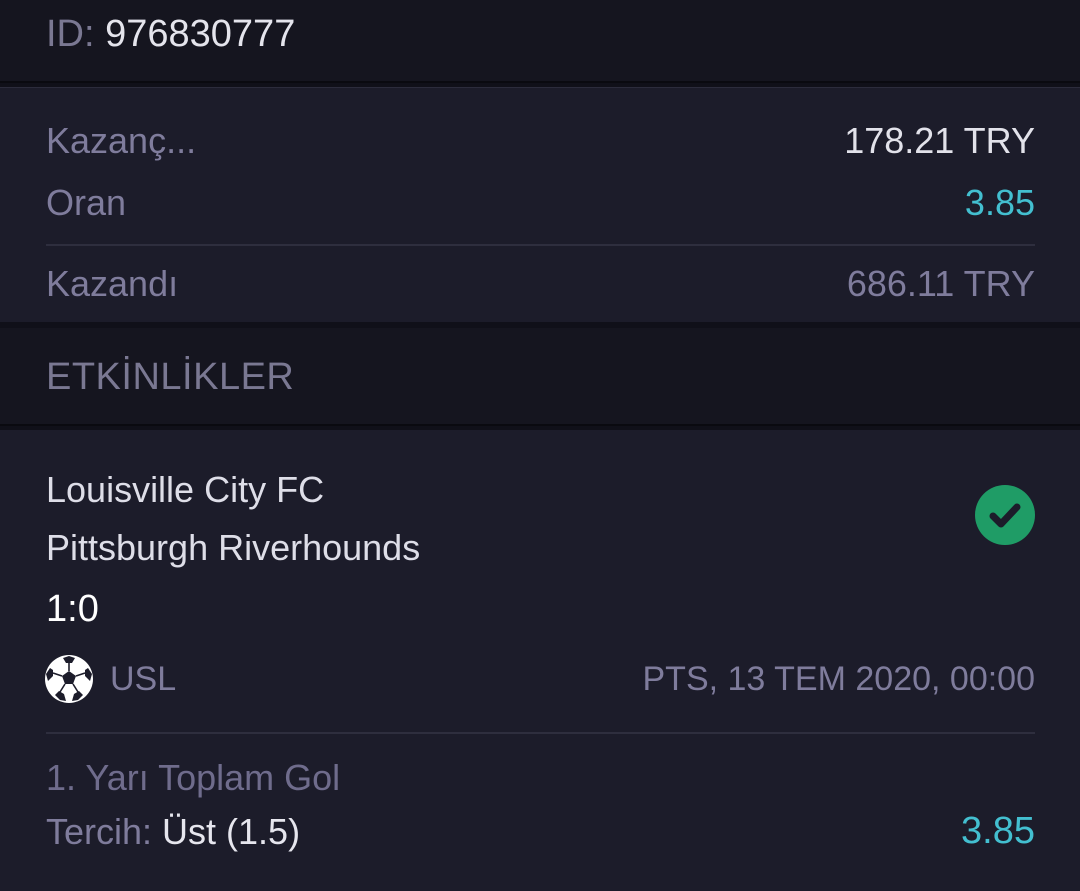 The image size is (1080, 891). I want to click on selection-value: Üst (1.5), so click(231, 831).